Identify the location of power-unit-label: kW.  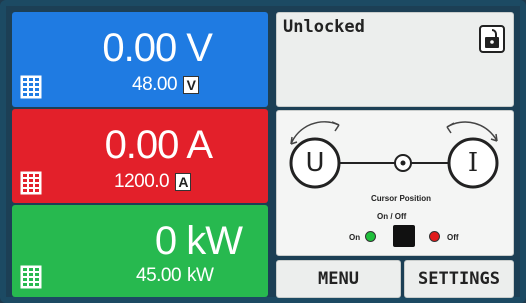
(200, 275).